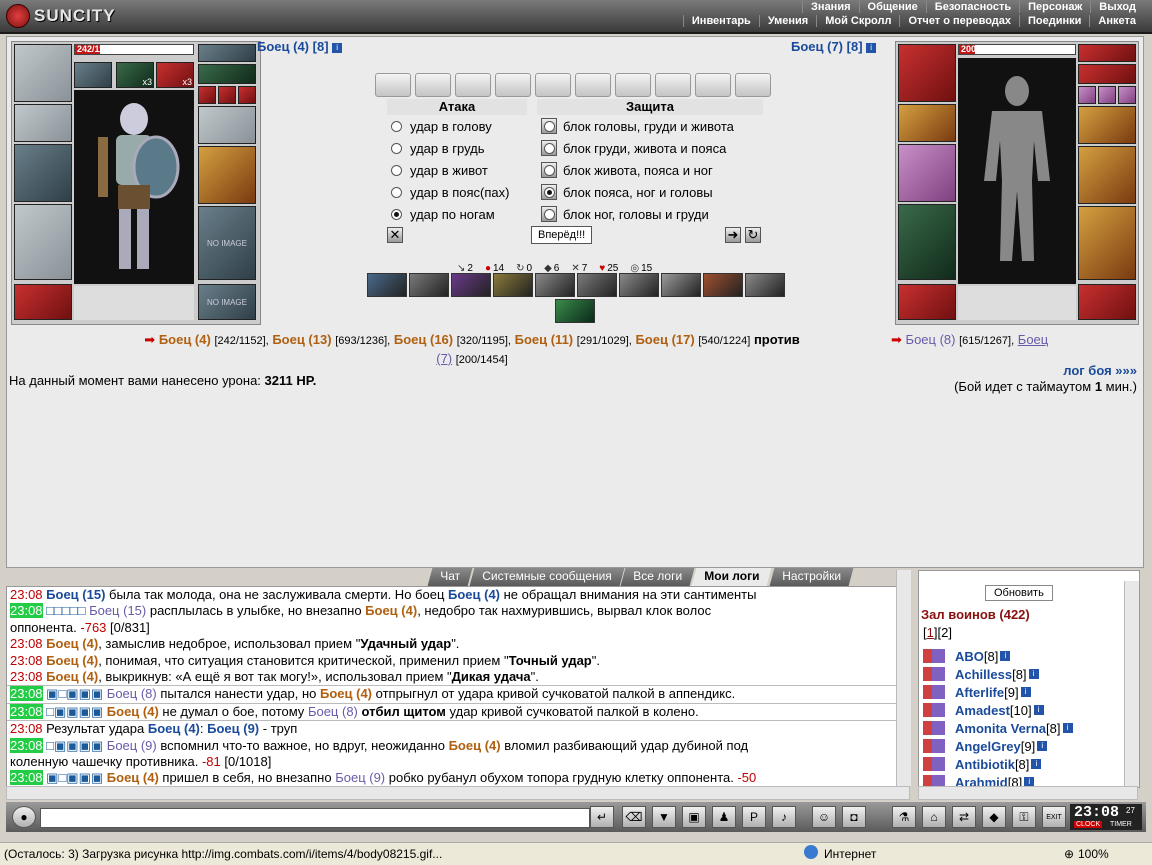 The width and height of the screenshot is (1152, 865). What do you see at coordinates (664, 339) in the screenshot?
I see `team-member-name: Боец (17)` at bounding box center [664, 339].